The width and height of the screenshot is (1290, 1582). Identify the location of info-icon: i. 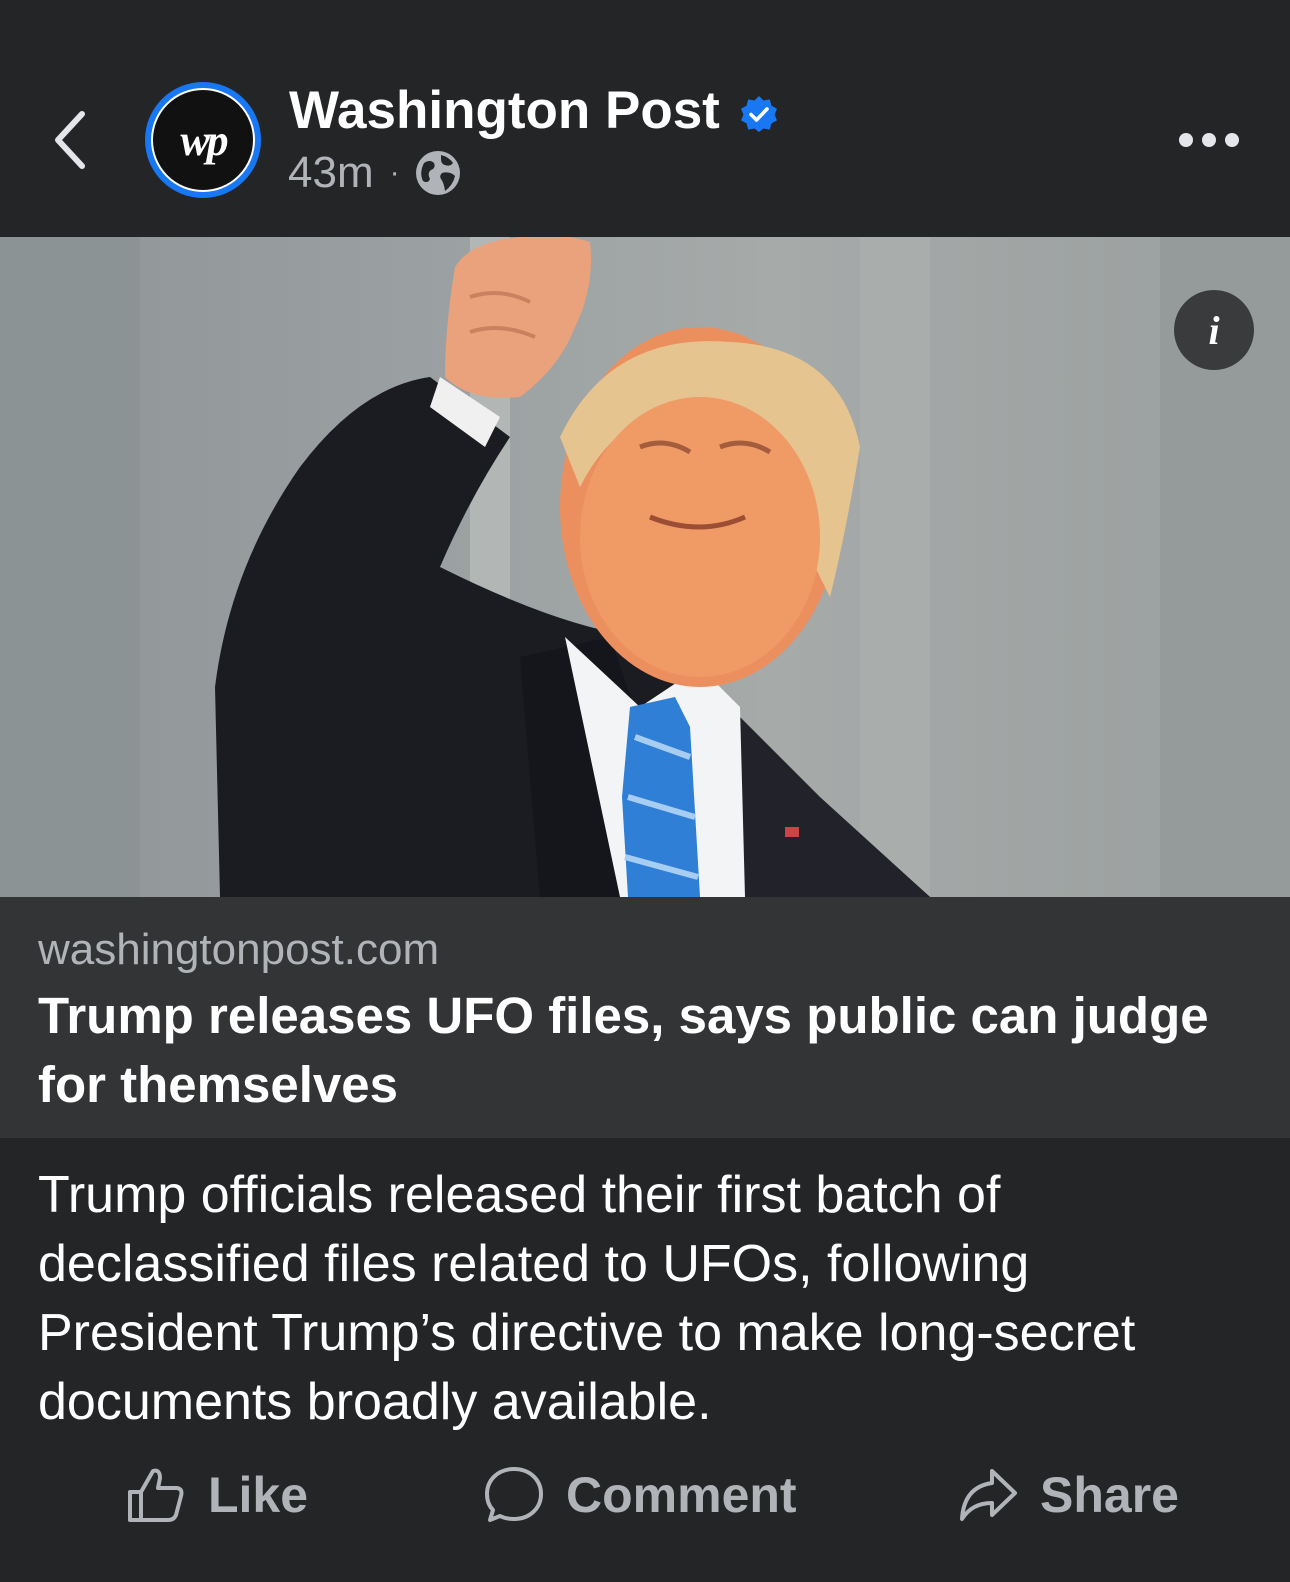
(1214, 330).